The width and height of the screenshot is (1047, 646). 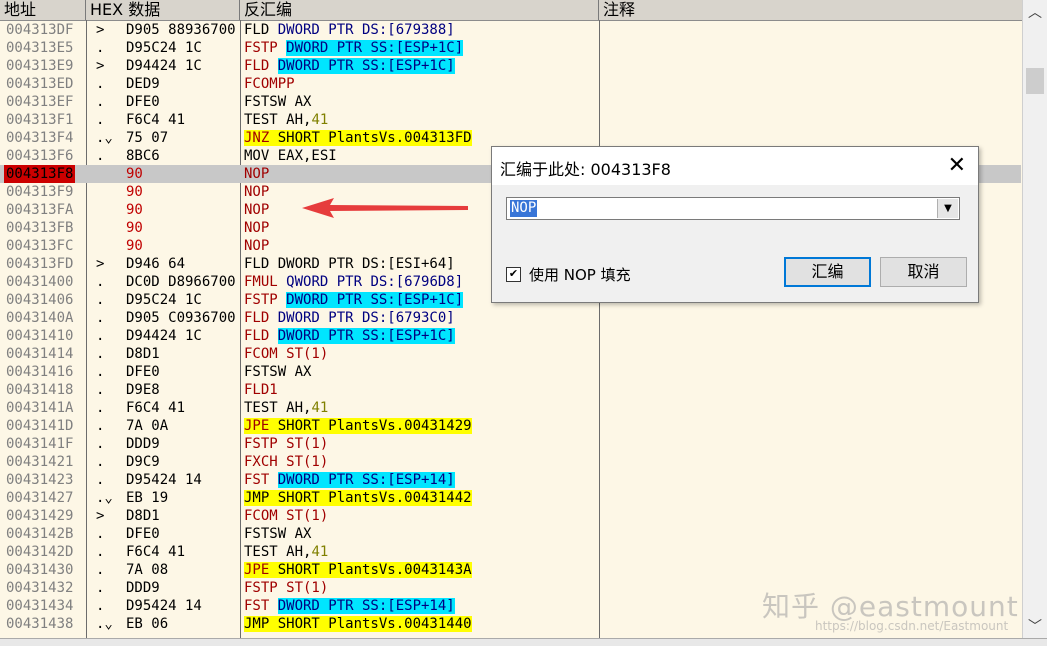 What do you see at coordinates (290, 156) in the screenshot?
I see `row-disasm: MOV EAX,ESI` at bounding box center [290, 156].